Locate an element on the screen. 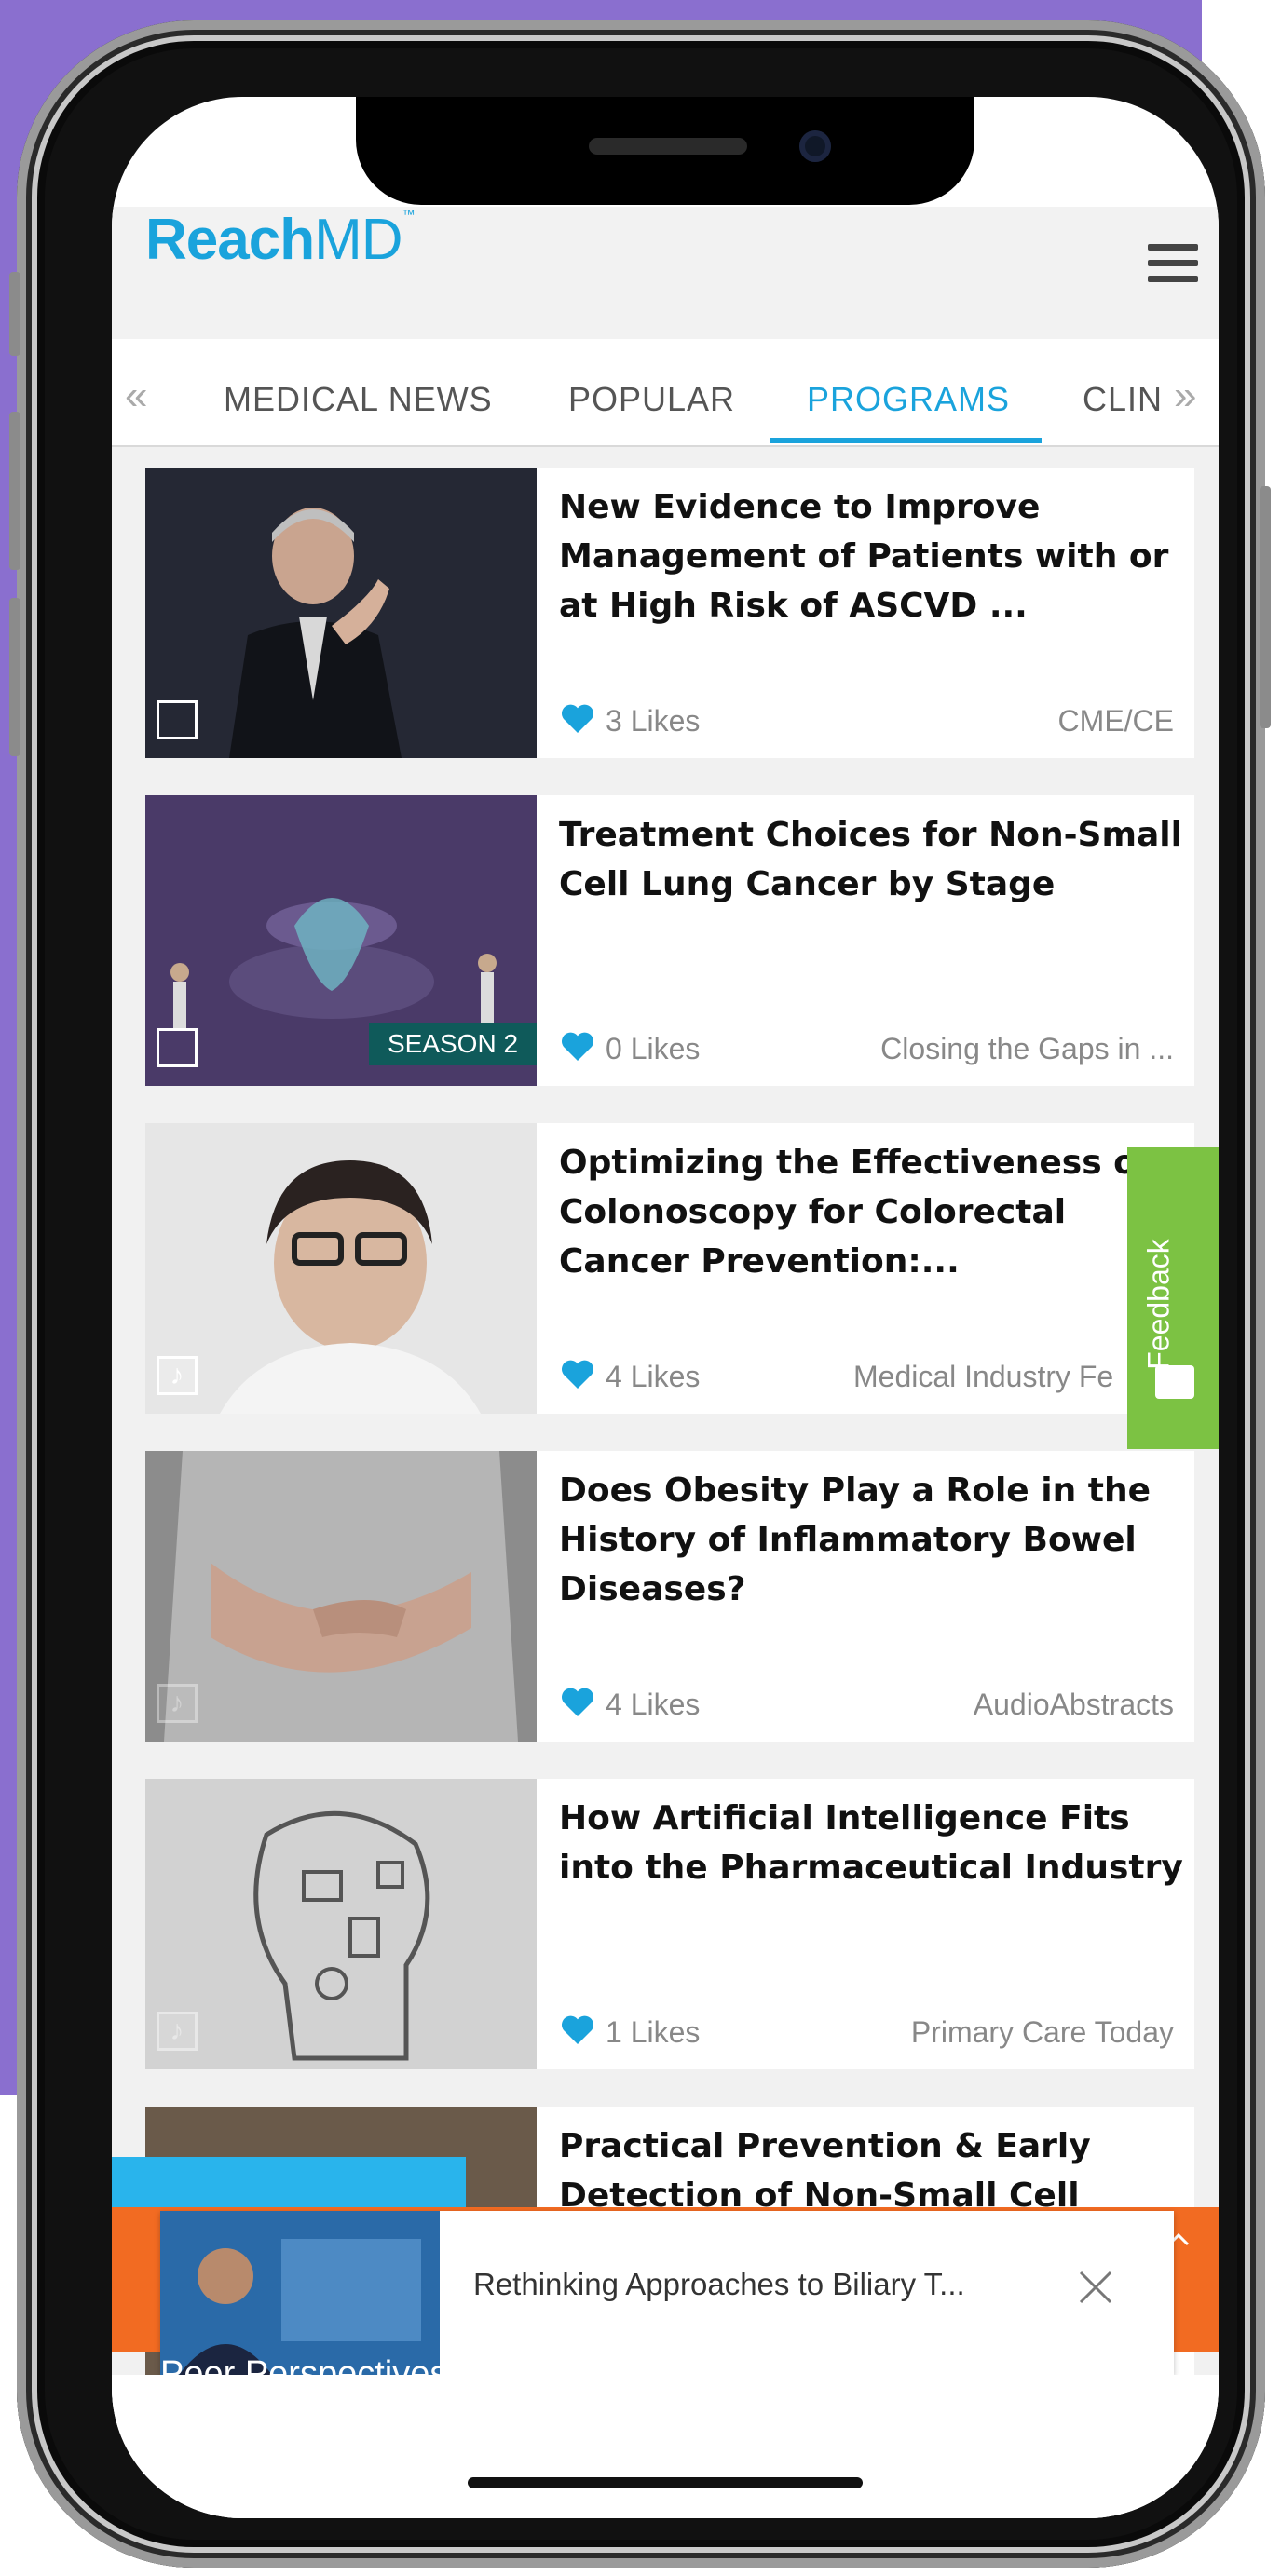 This screenshot has height=2576, width=1281. likes-count: 3 Likes is located at coordinates (653, 721).